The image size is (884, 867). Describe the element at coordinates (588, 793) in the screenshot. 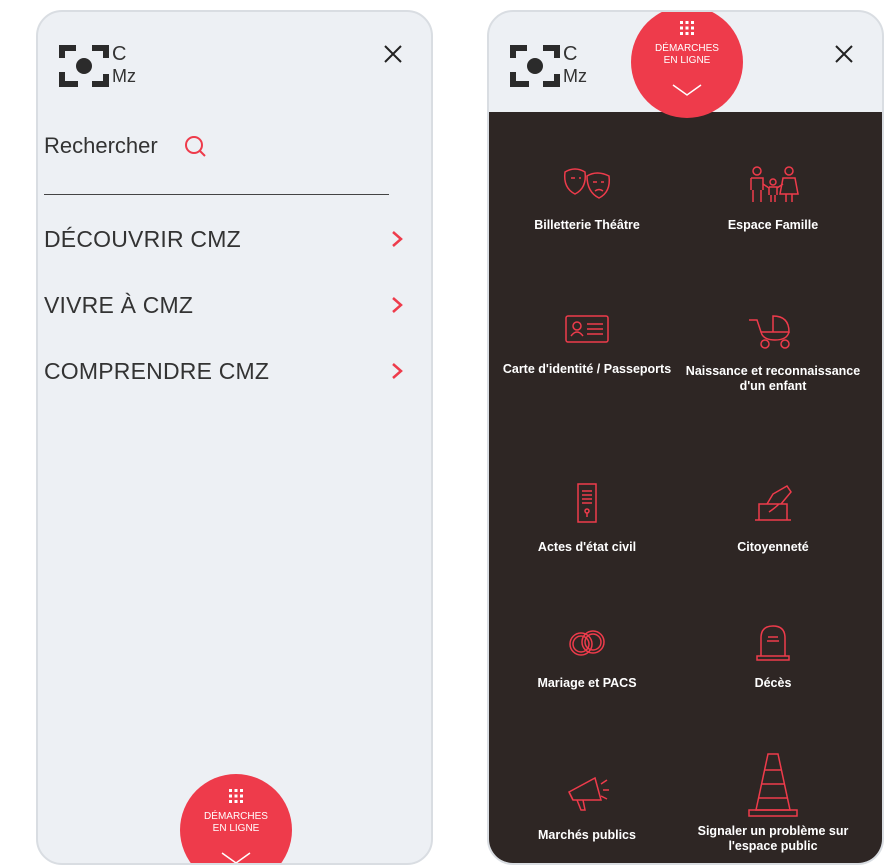

I see `megaphone-icon` at that location.